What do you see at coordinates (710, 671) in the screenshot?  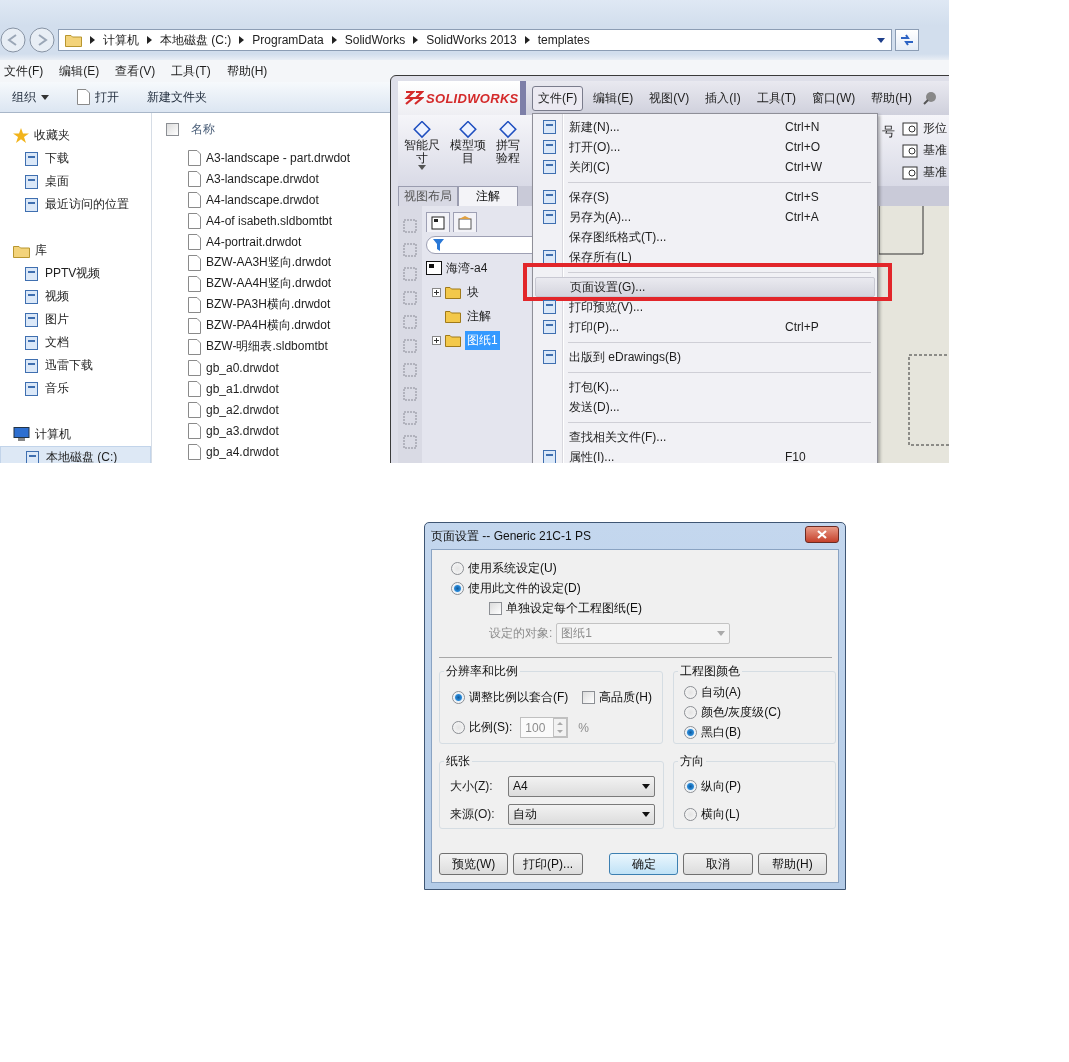 I see `group-title: 工程图颜色` at bounding box center [710, 671].